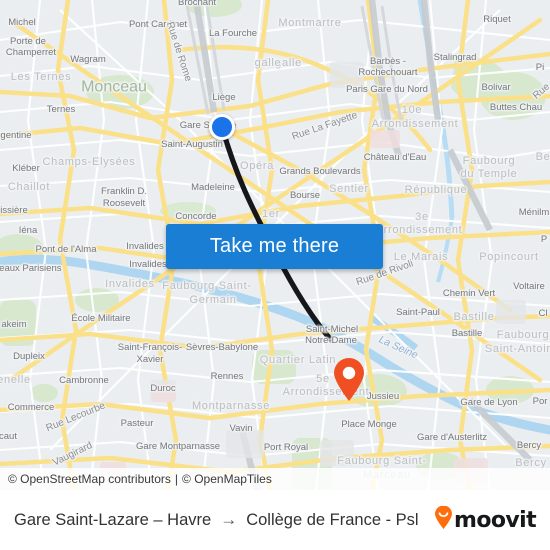  Describe the element at coordinates (495, 520) in the screenshot. I see `moovit-wordmark: moovit` at that location.